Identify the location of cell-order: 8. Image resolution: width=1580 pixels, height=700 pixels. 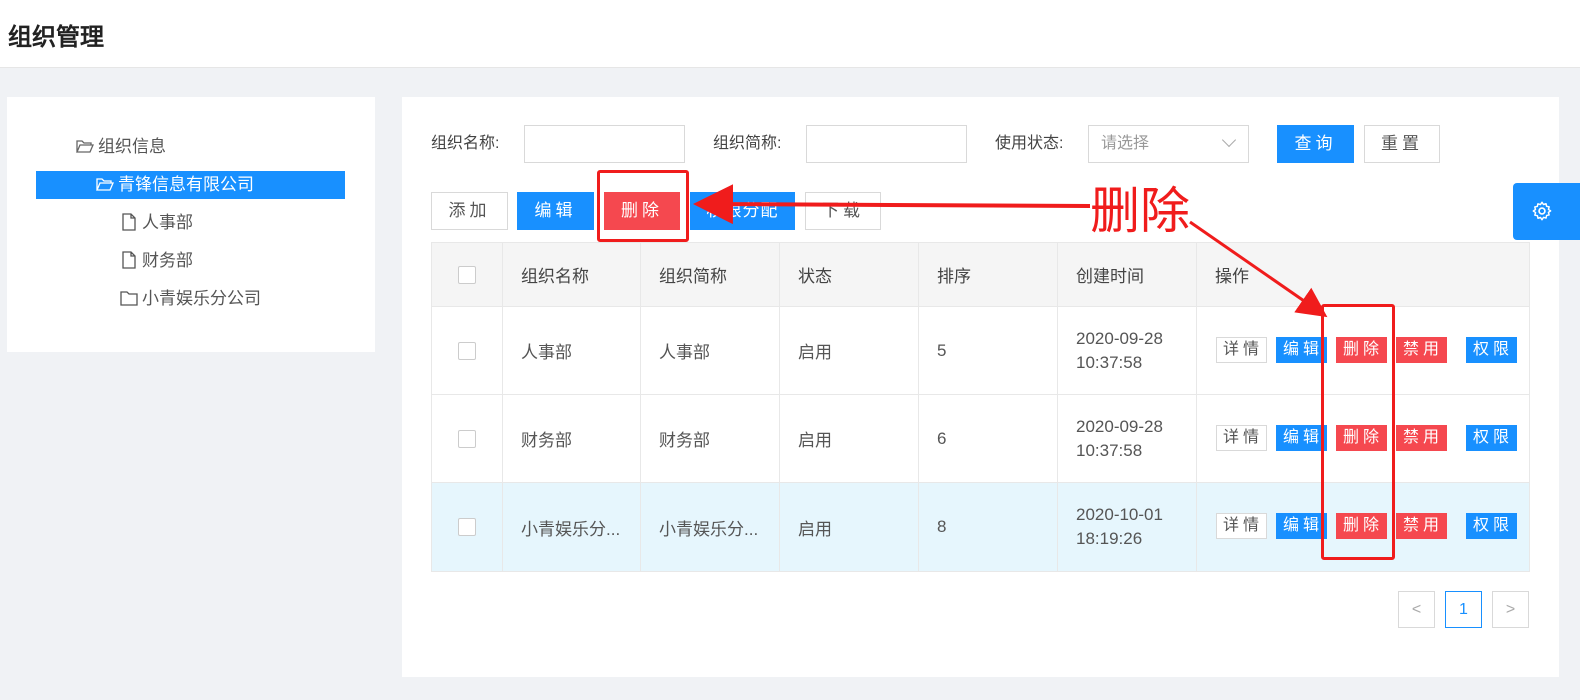
(988, 527).